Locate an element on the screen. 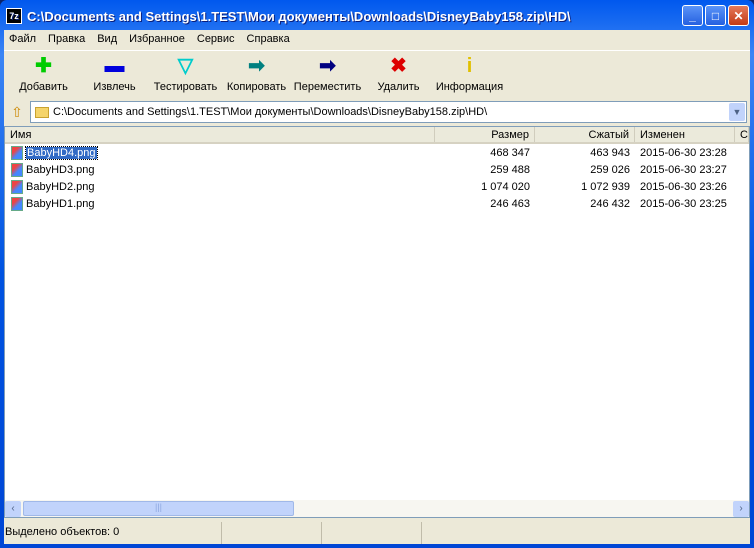  file-name: BabyHD2.png is located at coordinates (60, 186).